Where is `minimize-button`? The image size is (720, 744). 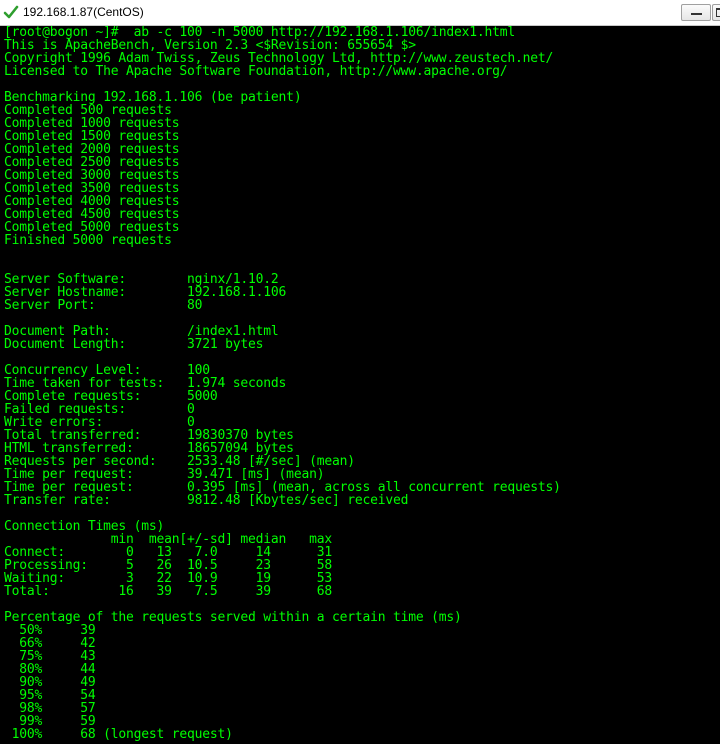
minimize-button is located at coordinates (696, 12).